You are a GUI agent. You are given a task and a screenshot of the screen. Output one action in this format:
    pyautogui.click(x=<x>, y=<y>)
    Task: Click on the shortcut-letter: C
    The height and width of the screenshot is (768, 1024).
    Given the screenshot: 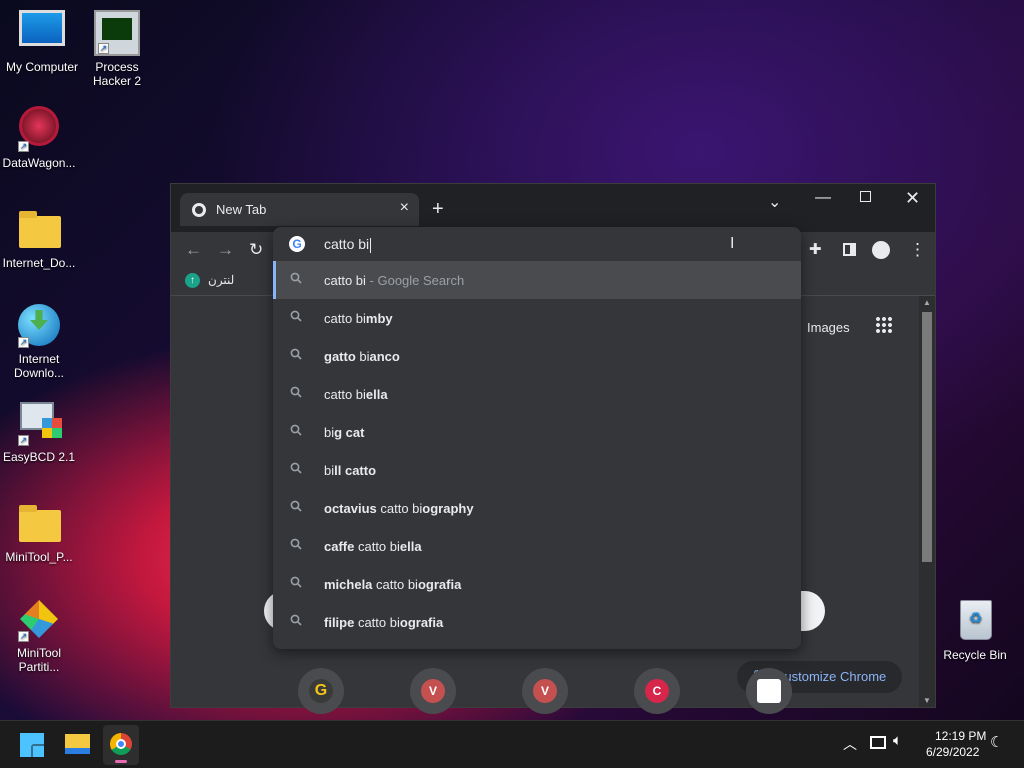 What is the action you would take?
    pyautogui.click(x=657, y=691)
    